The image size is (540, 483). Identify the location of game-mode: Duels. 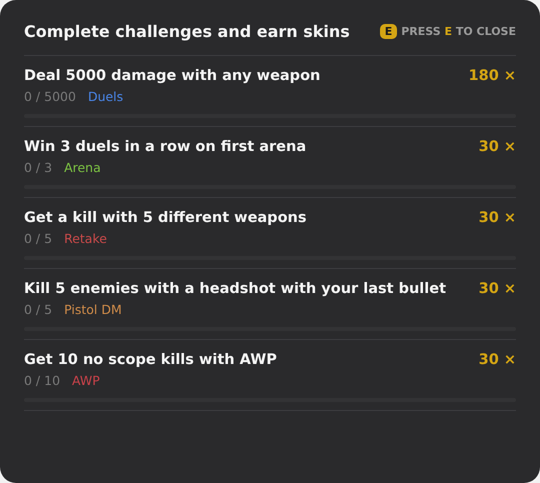
(106, 96).